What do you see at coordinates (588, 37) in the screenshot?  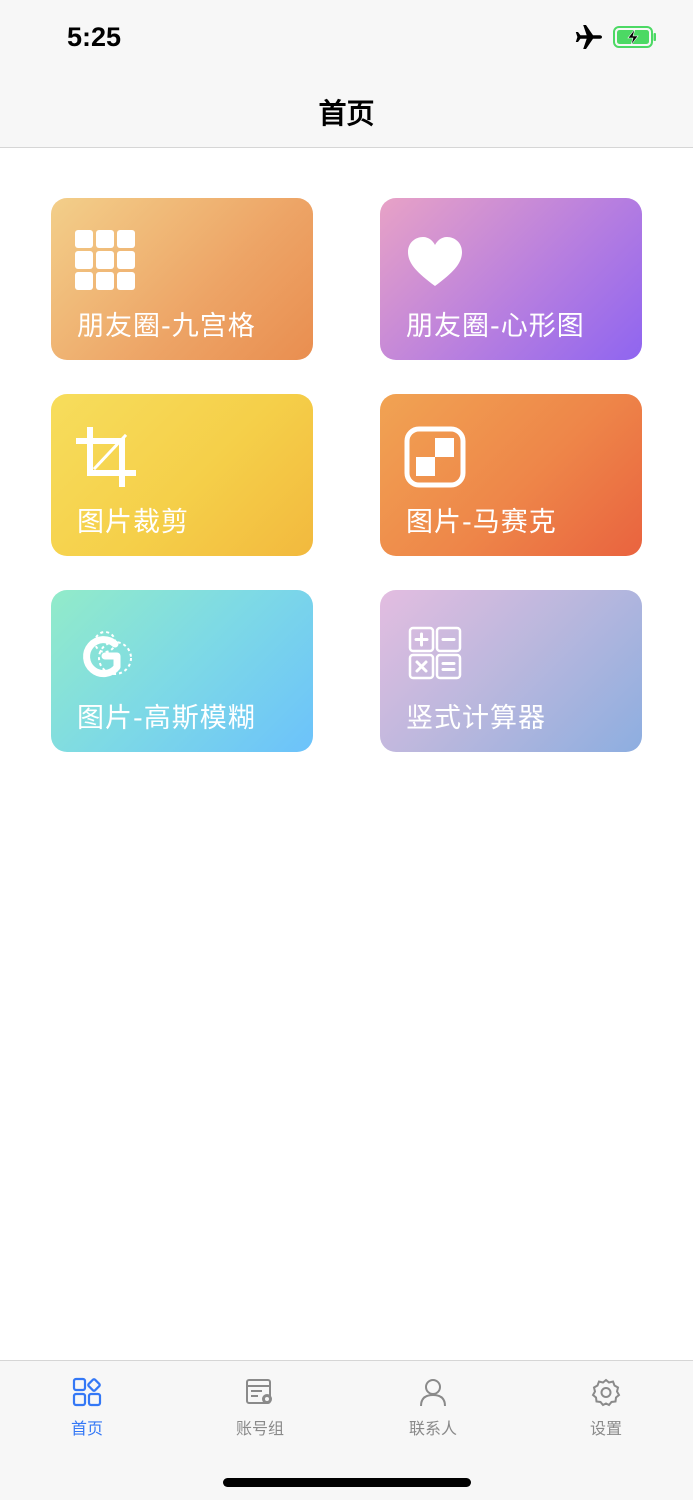 I see `airplane-icon` at bounding box center [588, 37].